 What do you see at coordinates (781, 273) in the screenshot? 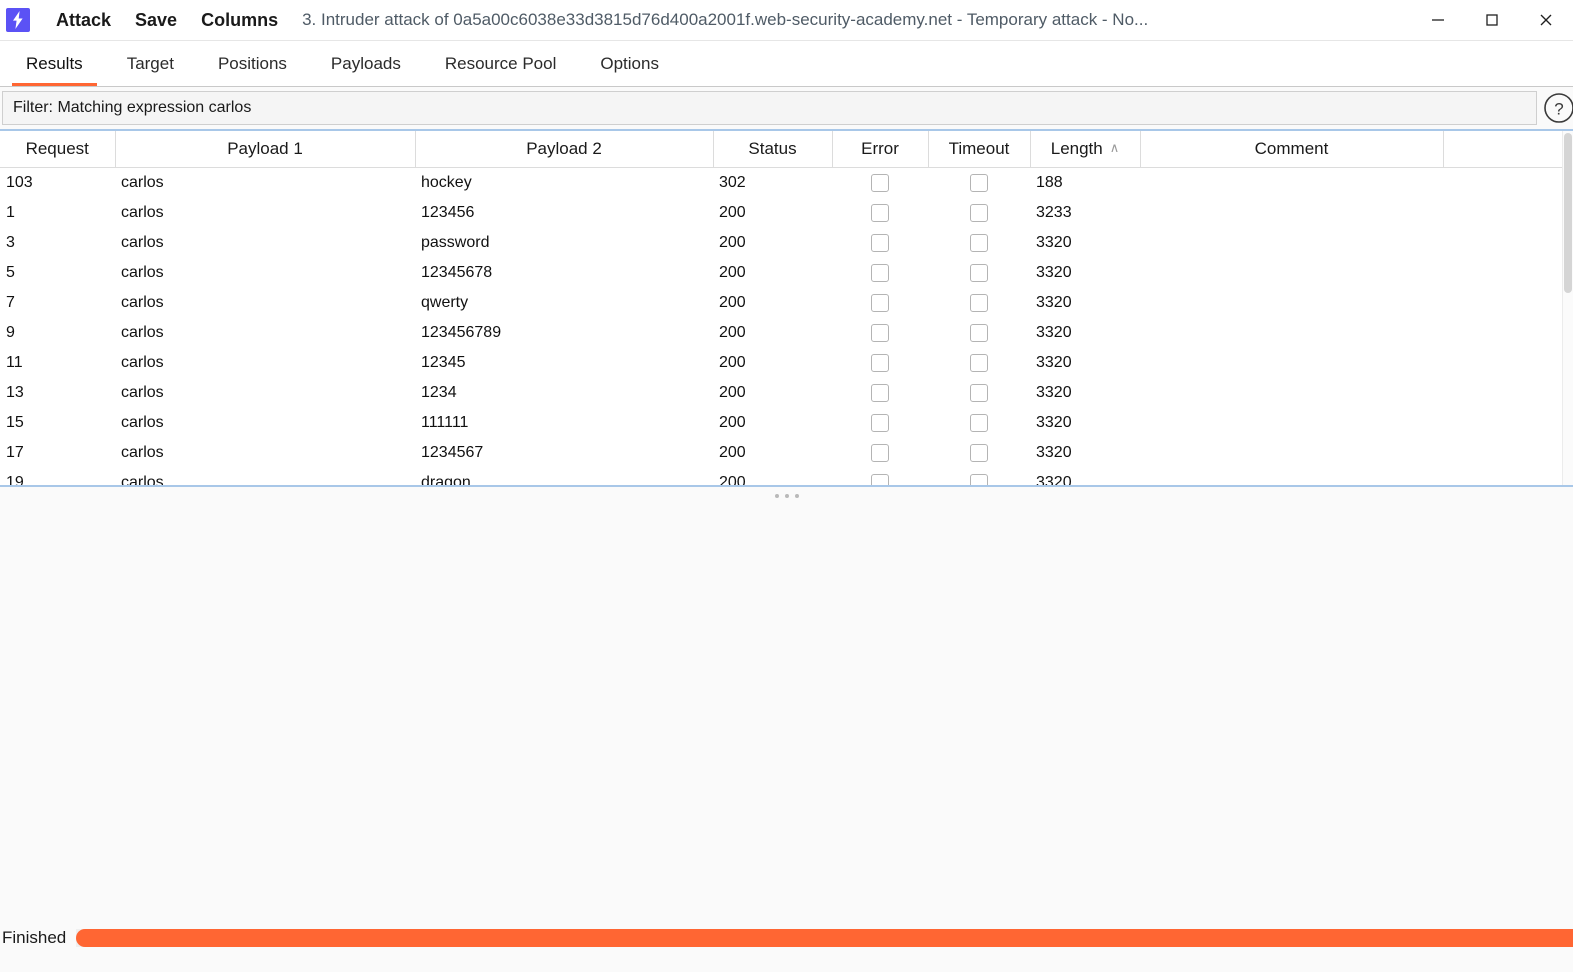
I see `table-row: 5 carlos 12345678 200 3320` at bounding box center [781, 273].